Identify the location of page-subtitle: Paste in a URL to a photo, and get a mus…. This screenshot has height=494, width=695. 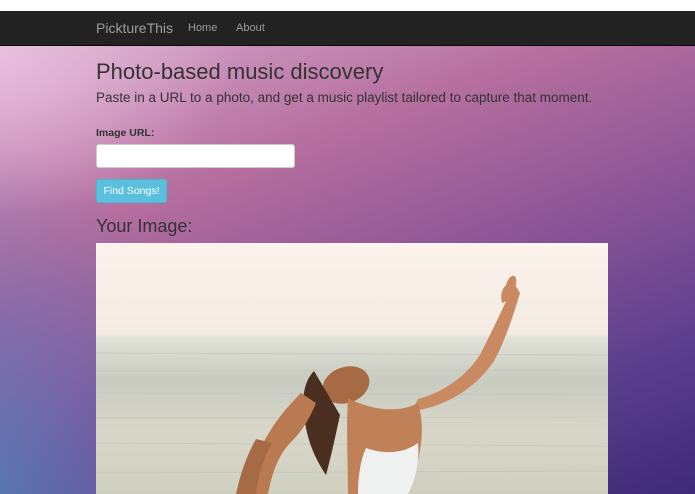
(344, 97).